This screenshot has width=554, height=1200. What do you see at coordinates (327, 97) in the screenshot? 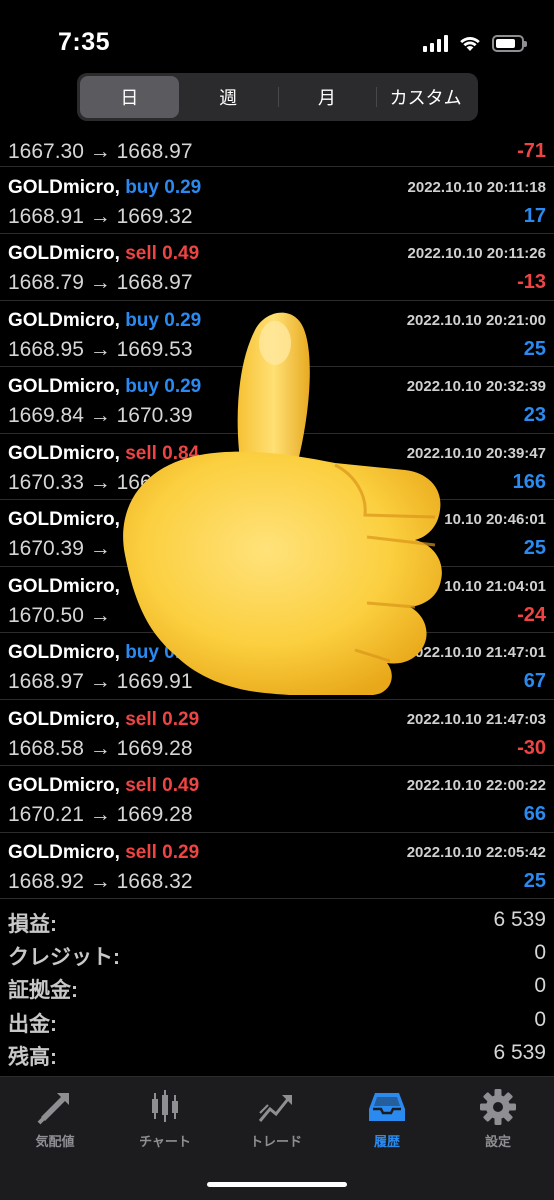
I see `tab-month: 月` at bounding box center [327, 97].